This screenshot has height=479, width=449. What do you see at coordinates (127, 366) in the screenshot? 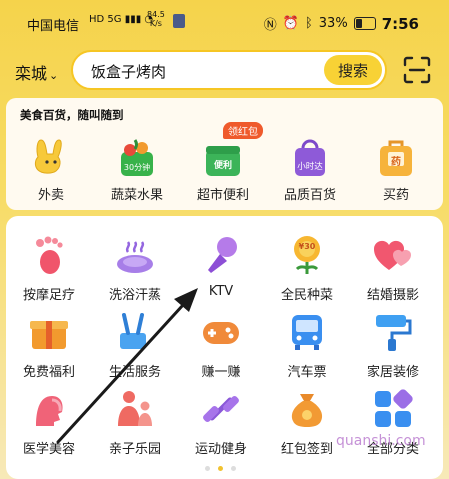
I see `annotation-arrow` at bounding box center [127, 366].